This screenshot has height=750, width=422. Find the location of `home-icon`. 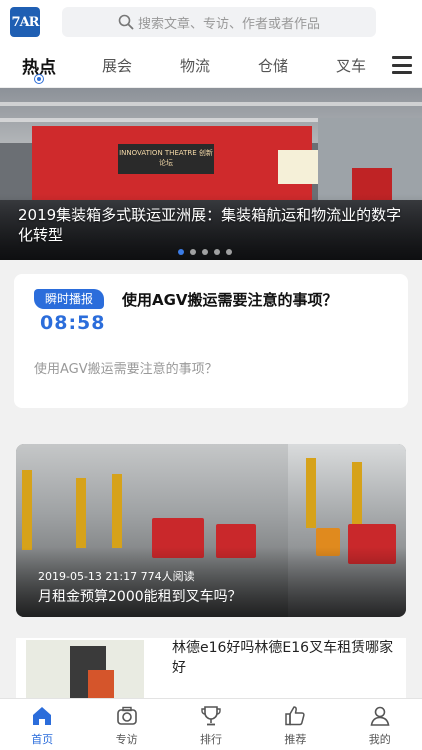

home-icon is located at coordinates (42, 716).